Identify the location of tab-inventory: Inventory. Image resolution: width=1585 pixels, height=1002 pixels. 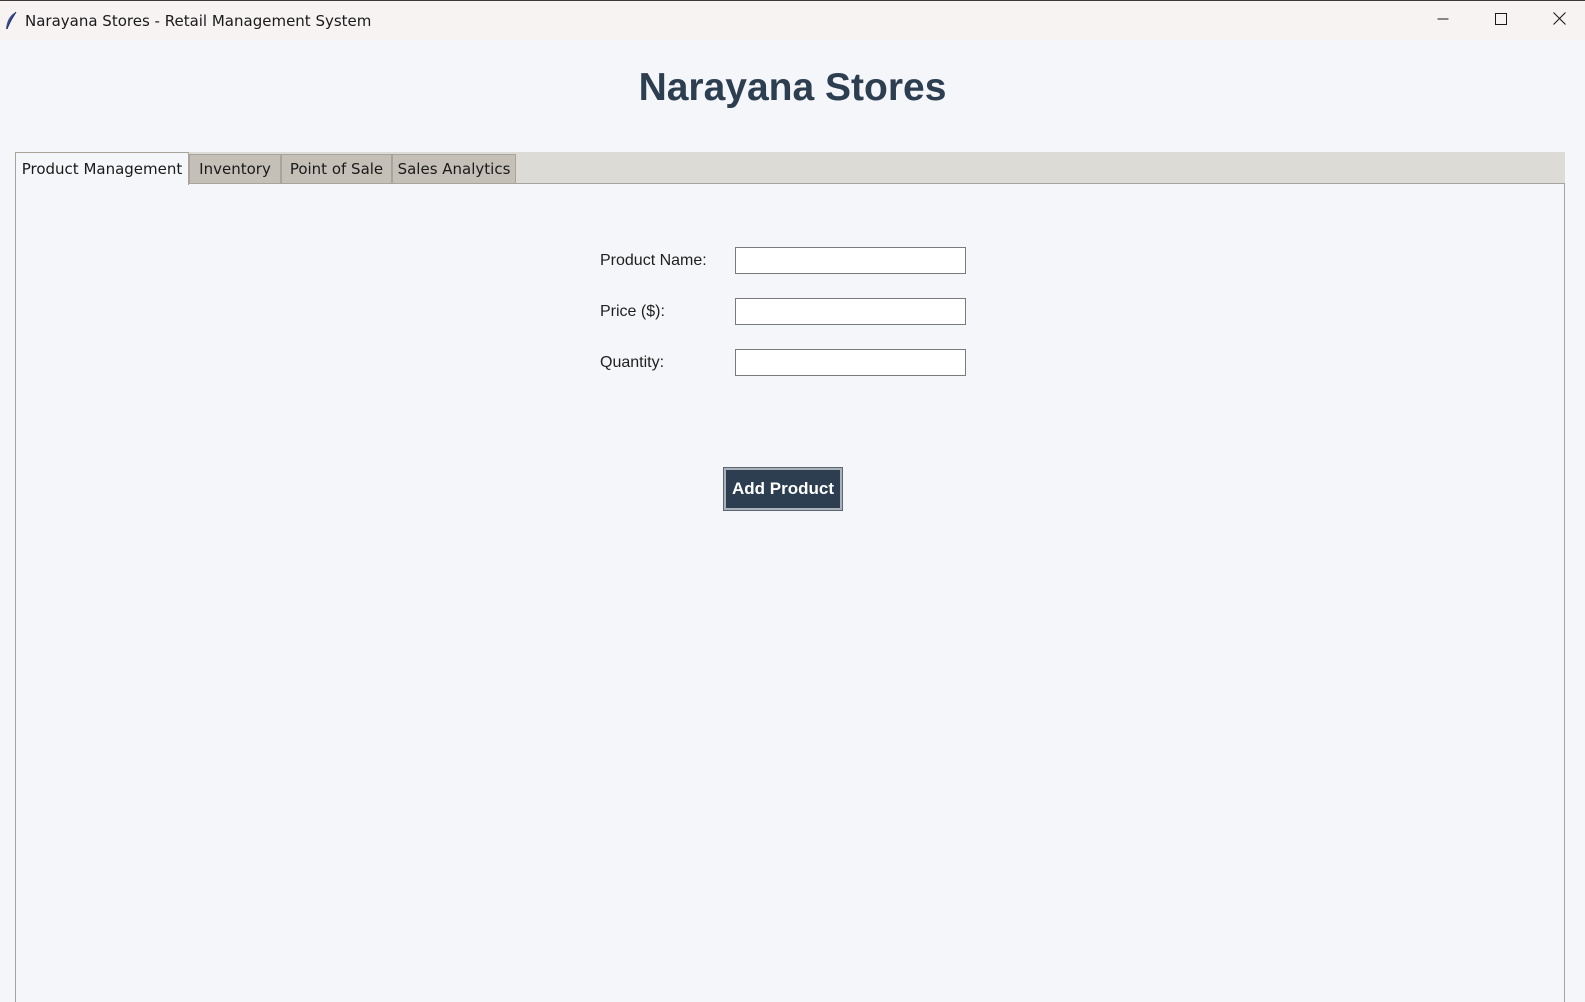
(235, 168).